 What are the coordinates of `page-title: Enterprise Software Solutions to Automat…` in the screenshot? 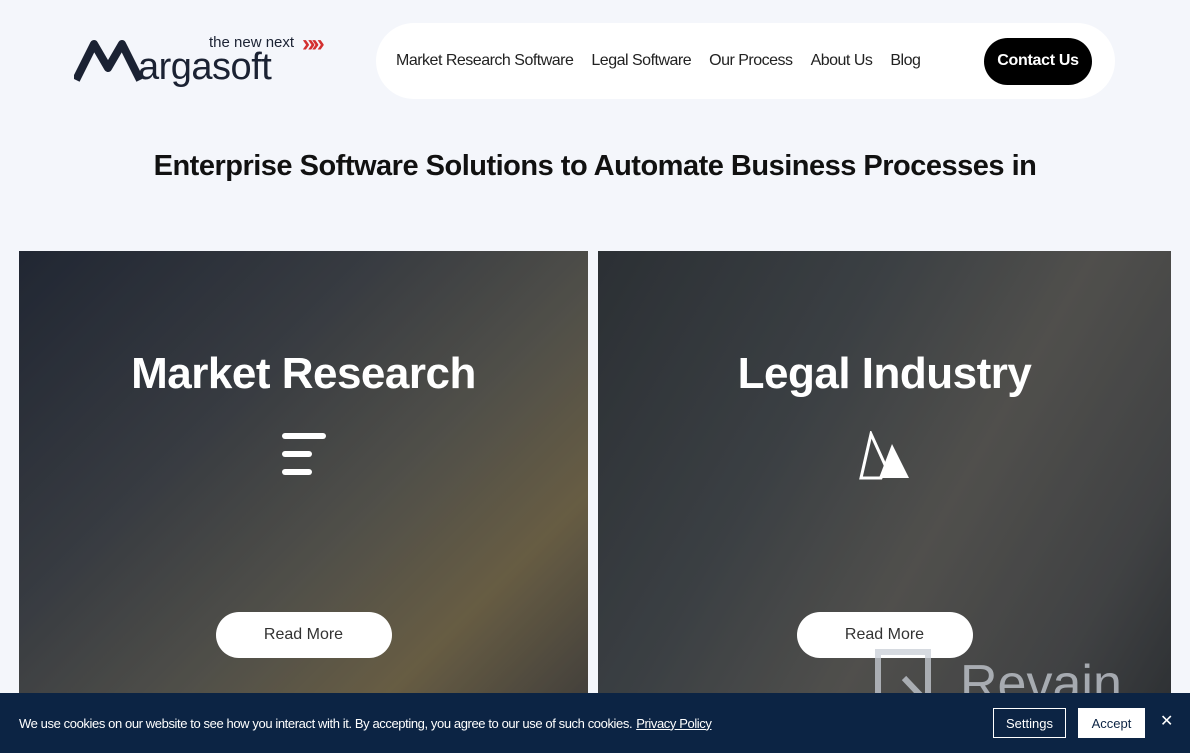 It's located at (595, 166).